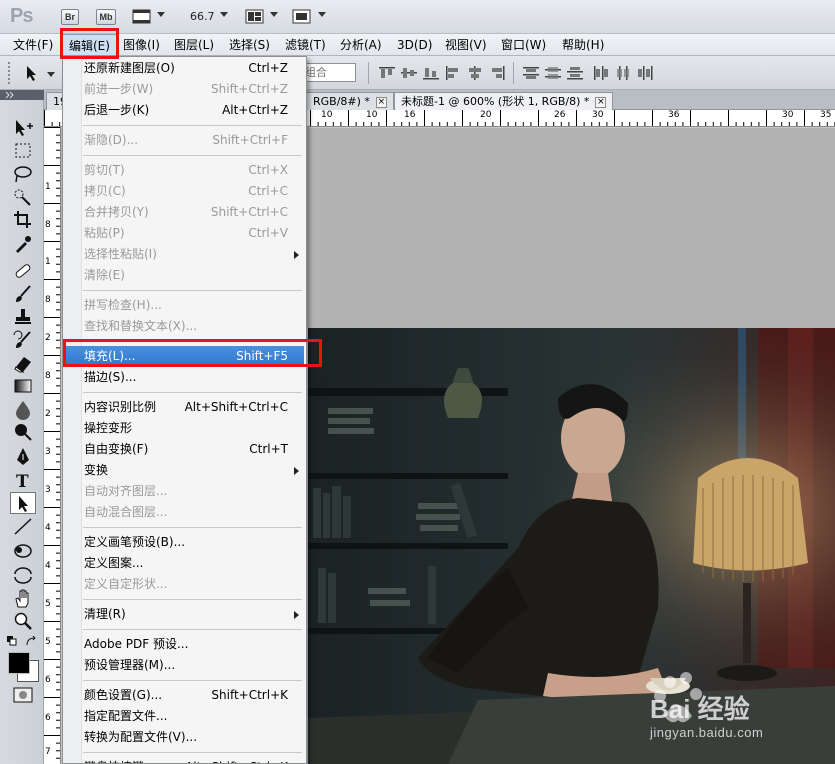  I want to click on menu-filter: 滤镜(T), so click(305, 45).